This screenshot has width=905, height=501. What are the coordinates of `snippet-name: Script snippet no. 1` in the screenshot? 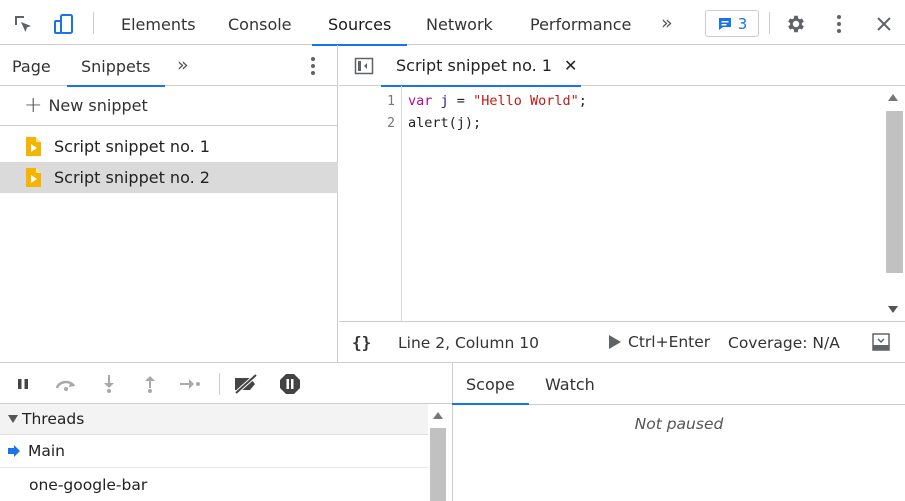 It's located at (132, 146).